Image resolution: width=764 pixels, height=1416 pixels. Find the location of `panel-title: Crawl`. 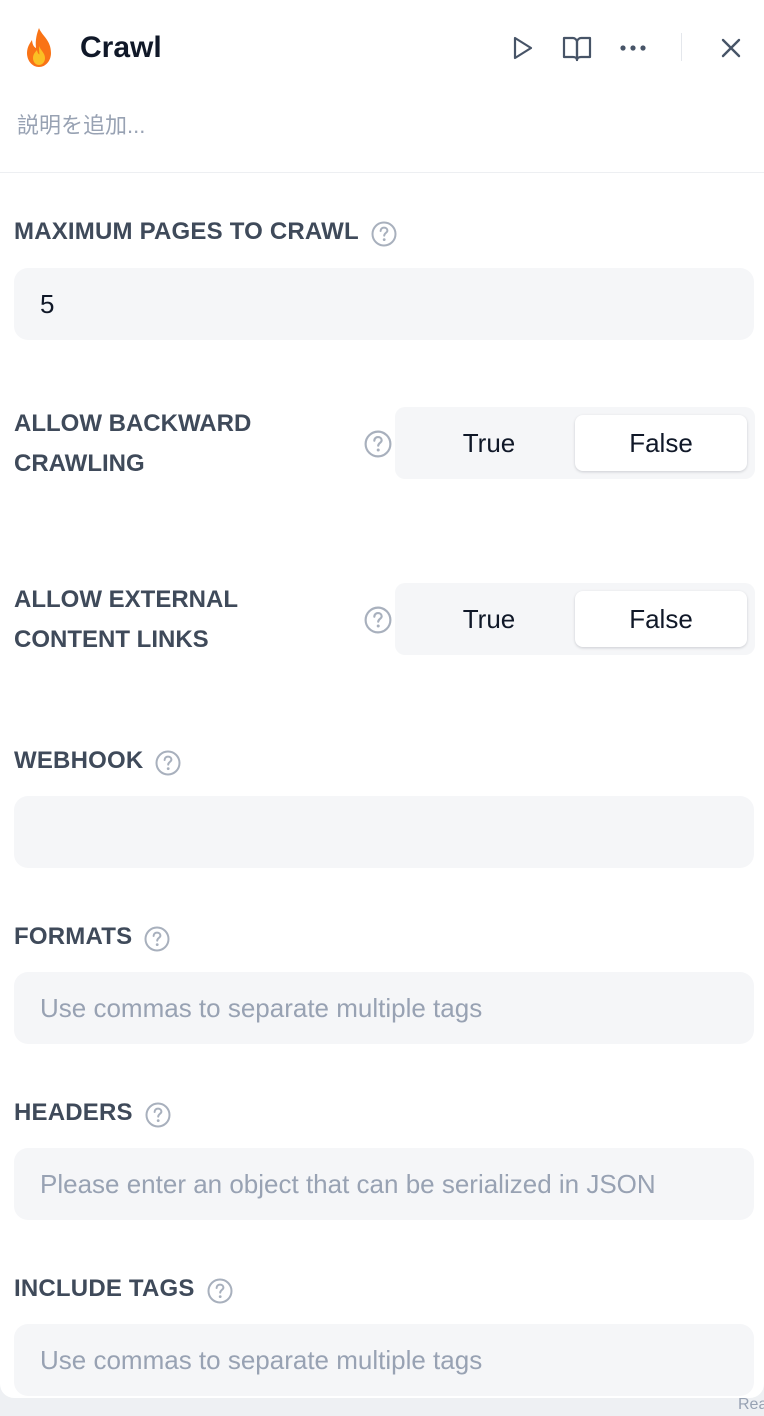

panel-title: Crawl is located at coordinates (121, 47).